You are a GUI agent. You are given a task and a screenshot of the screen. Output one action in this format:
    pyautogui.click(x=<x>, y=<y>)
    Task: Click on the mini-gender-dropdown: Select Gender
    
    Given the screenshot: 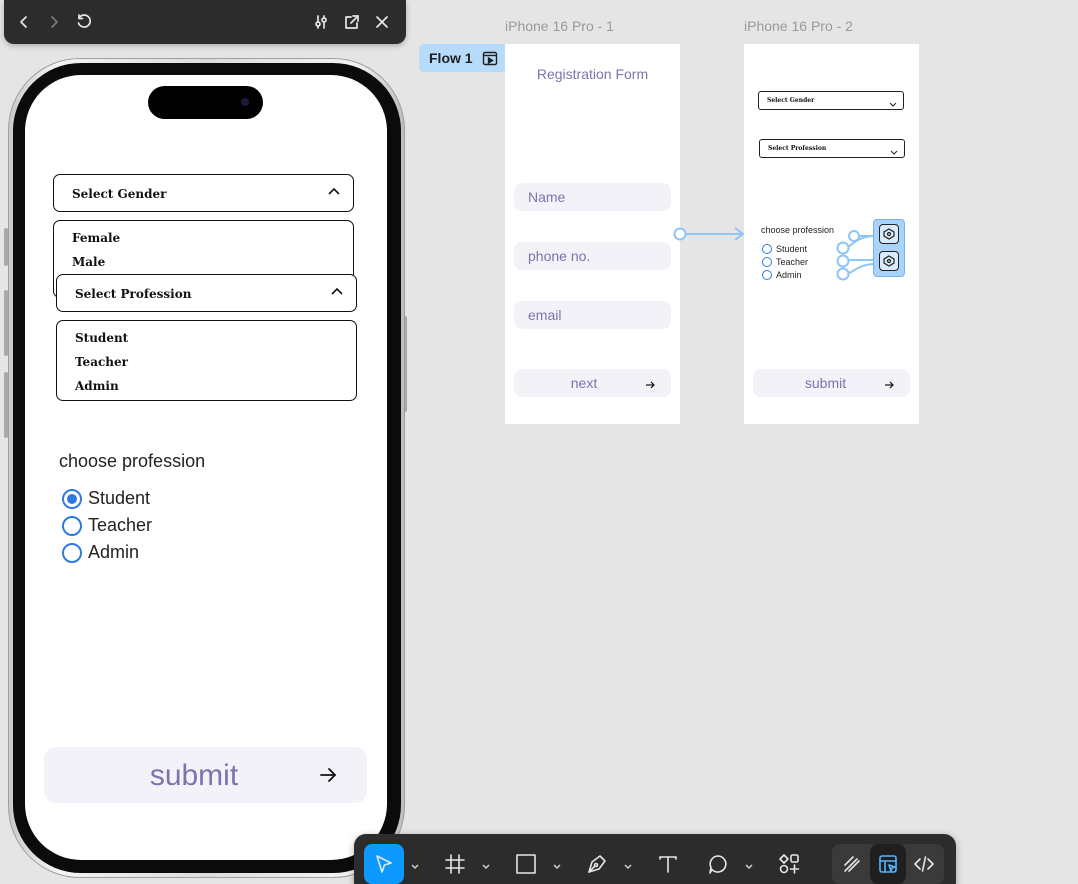 What is the action you would take?
    pyautogui.click(x=831, y=100)
    